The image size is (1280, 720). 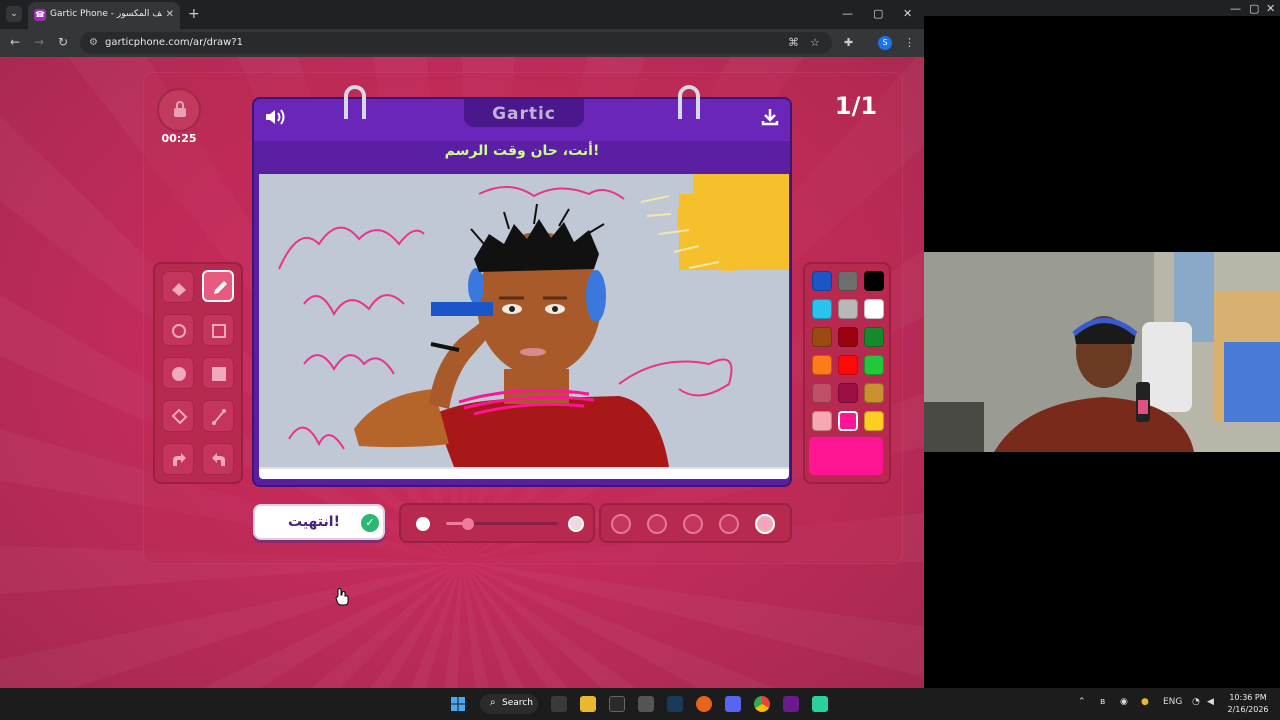 What do you see at coordinates (1196, 702) in the screenshot?
I see `wifi-icon: ◔` at bounding box center [1196, 702].